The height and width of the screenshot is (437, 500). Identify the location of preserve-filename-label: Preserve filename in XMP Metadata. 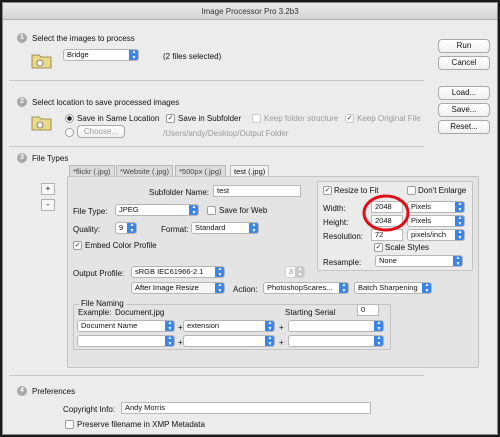
(141, 424).